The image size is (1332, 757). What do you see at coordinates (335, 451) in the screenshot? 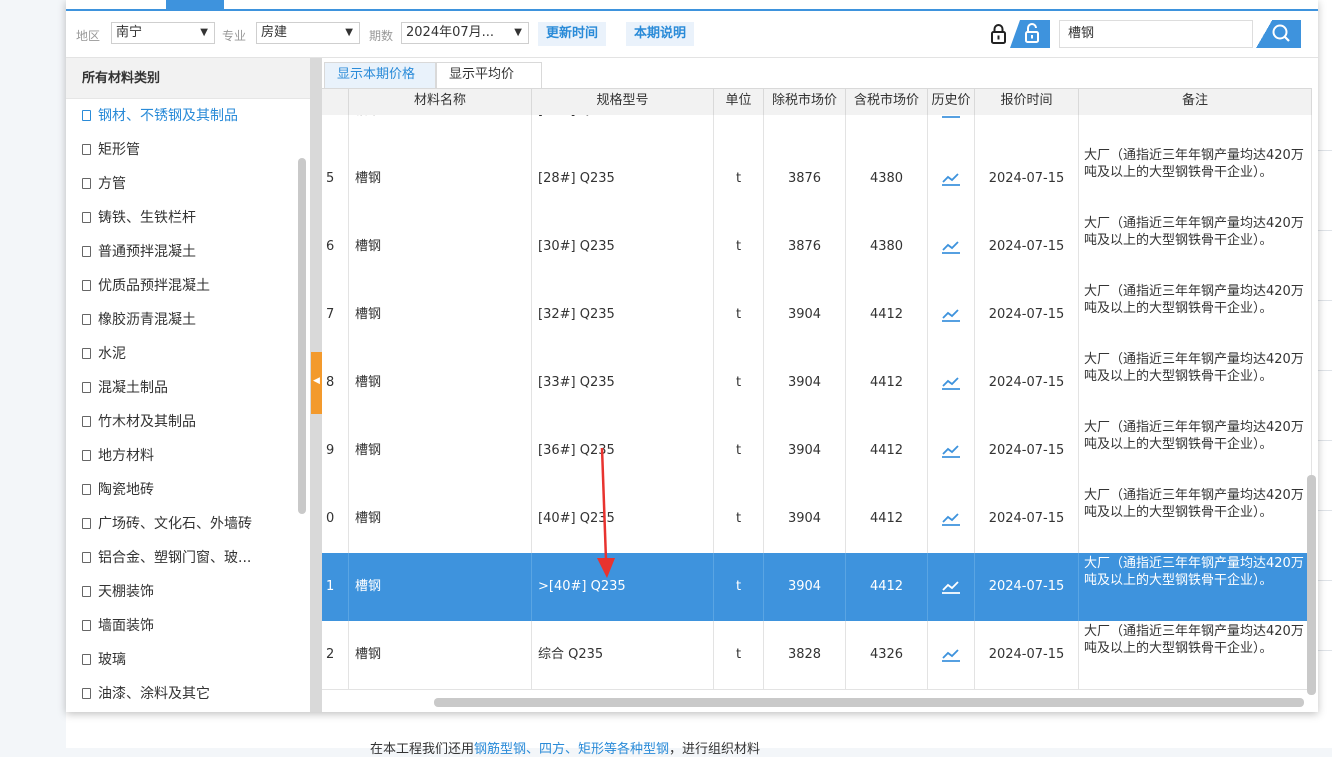
I see `cell-index: 9` at bounding box center [335, 451].